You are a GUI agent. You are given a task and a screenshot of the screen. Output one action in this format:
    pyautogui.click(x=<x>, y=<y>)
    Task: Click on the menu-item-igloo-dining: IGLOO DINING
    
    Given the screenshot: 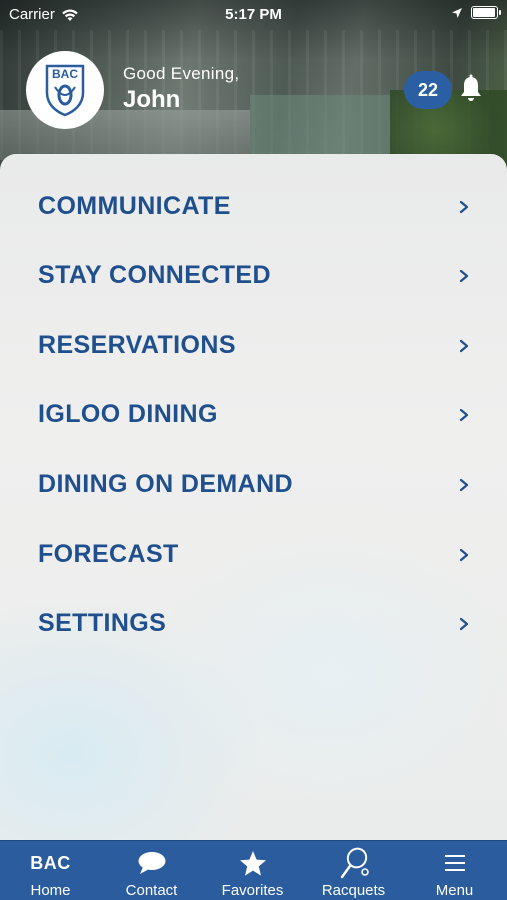 What is the action you would take?
    pyautogui.click(x=253, y=414)
    